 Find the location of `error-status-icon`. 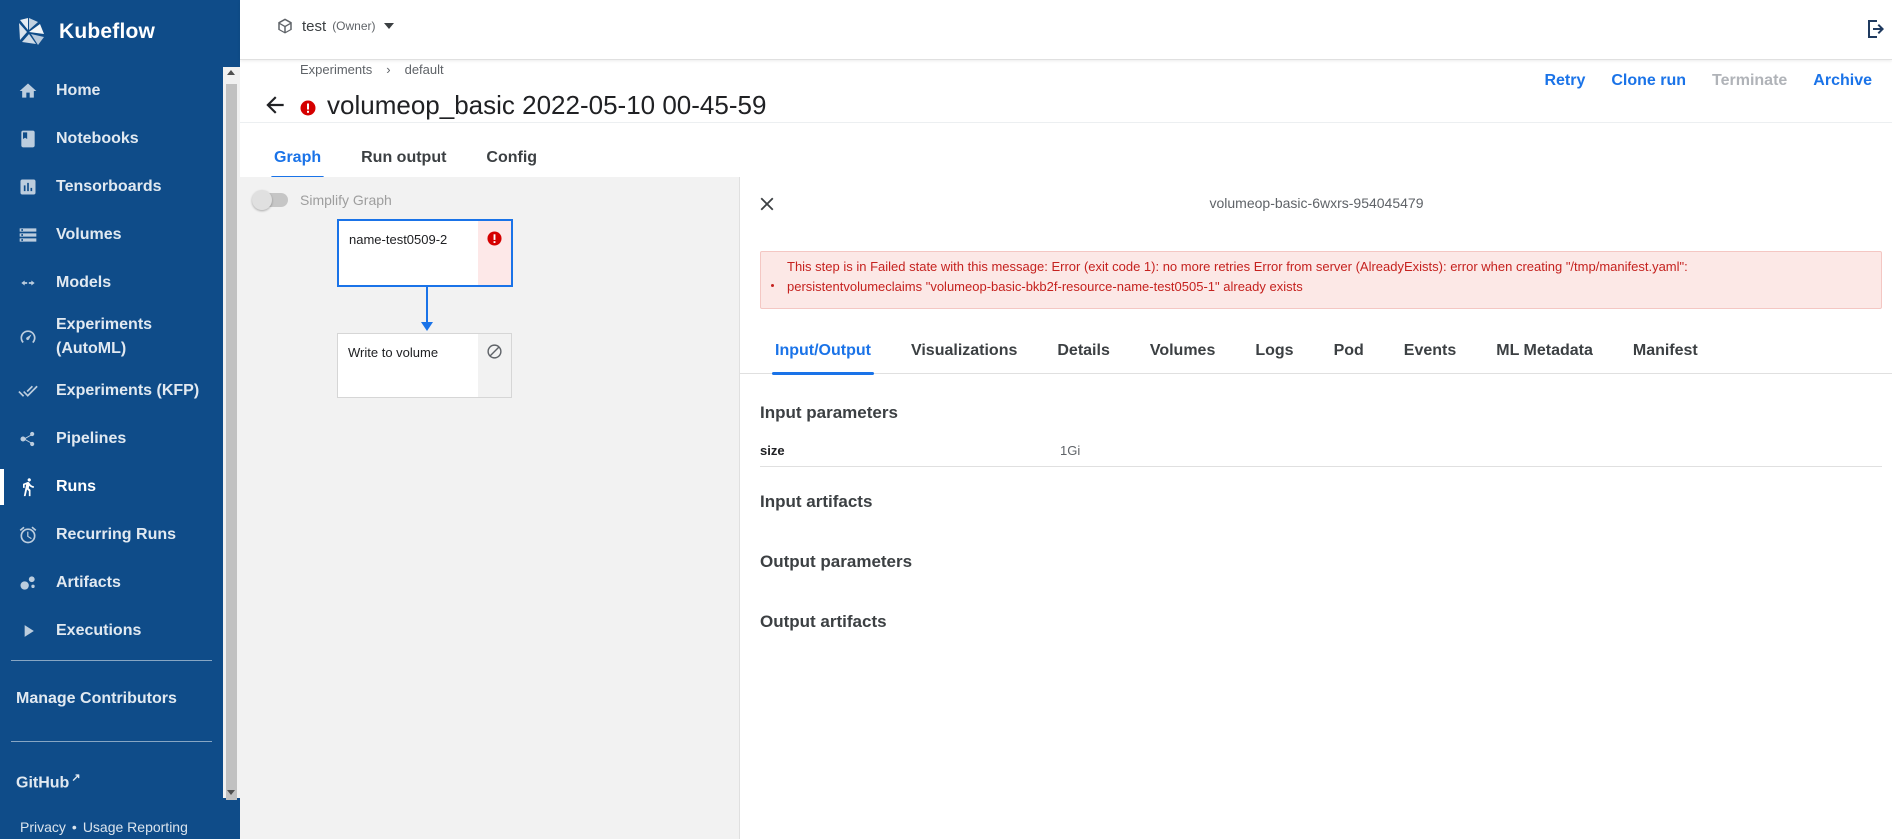

error-status-icon is located at coordinates (494, 238).